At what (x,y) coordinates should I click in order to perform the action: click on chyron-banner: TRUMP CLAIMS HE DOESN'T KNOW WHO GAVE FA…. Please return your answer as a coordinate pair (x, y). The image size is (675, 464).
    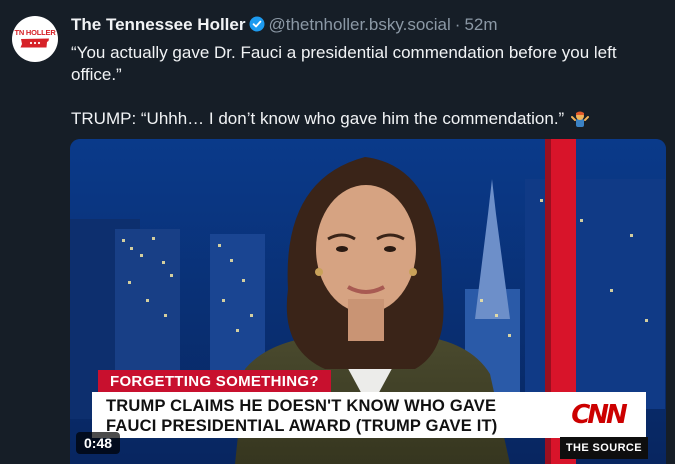
    Looking at the image, I should click on (369, 415).